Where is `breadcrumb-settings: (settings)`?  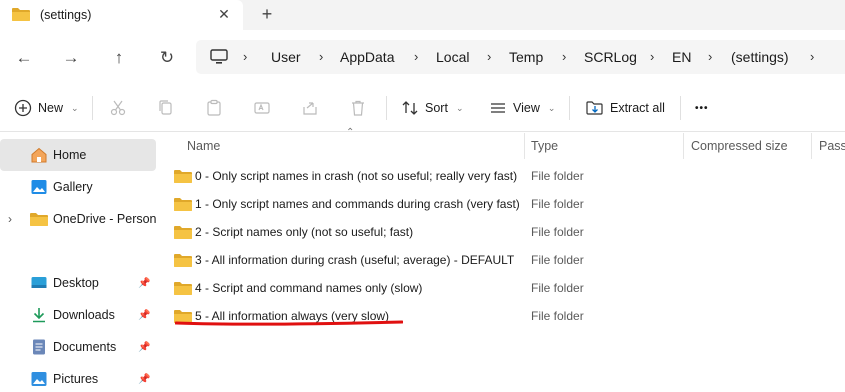 breadcrumb-settings: (settings) is located at coordinates (760, 57).